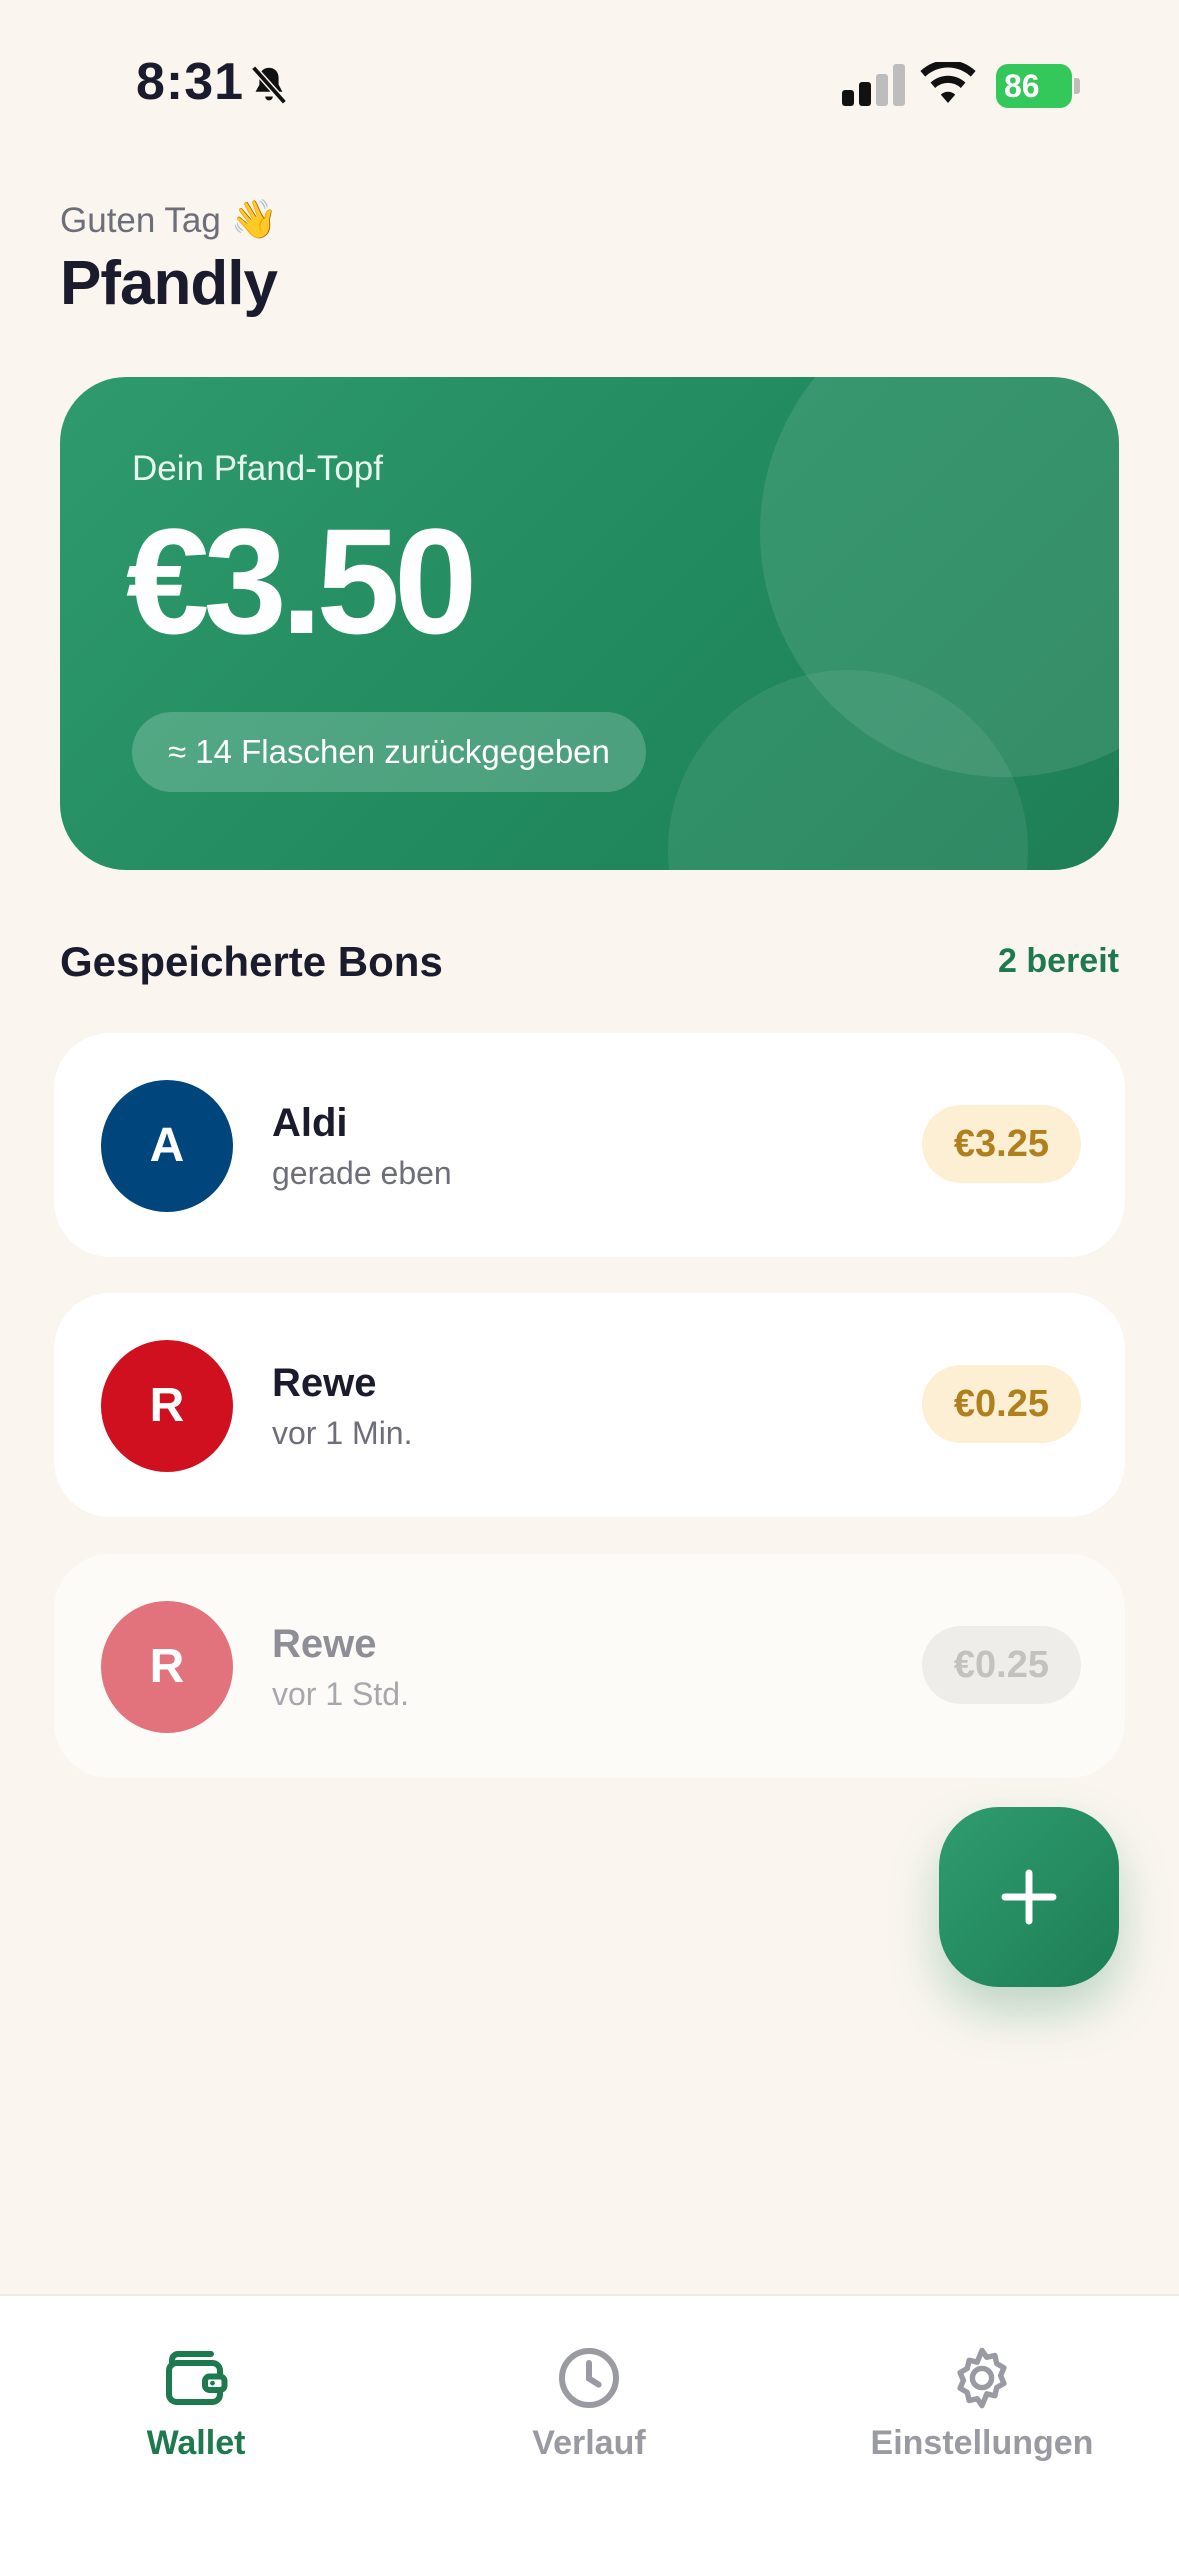 The width and height of the screenshot is (1179, 2556). Describe the element at coordinates (1077, 86) in the screenshot. I see `battery-tip` at that location.